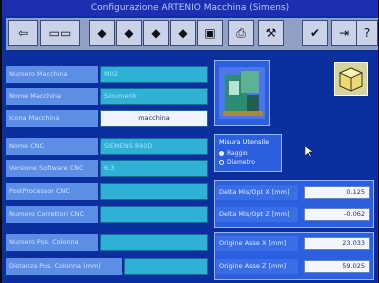 This screenshot has height=283, width=379. I want to click on numero-macchina-field: M02, so click(154, 74).